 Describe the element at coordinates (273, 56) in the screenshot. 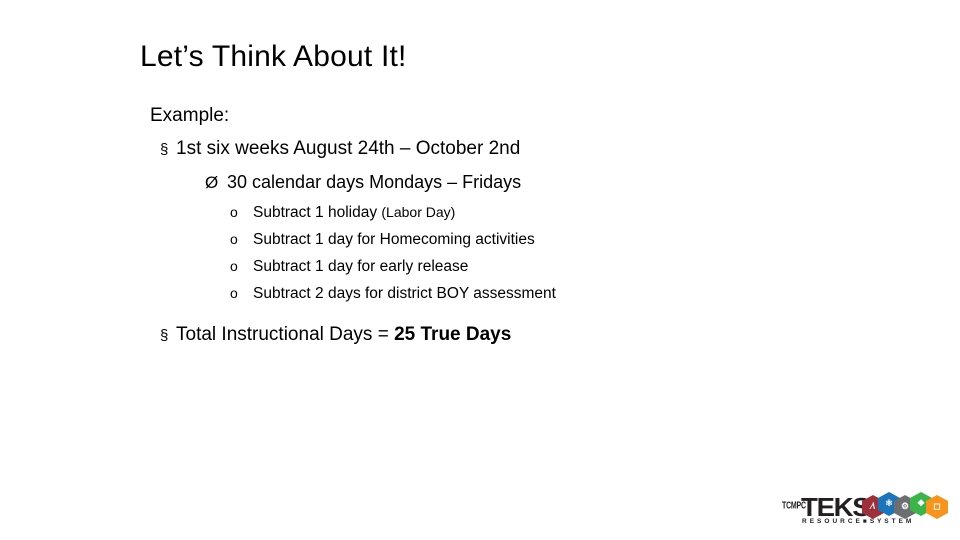

I see `page-title: Let’s Think About It!` at that location.